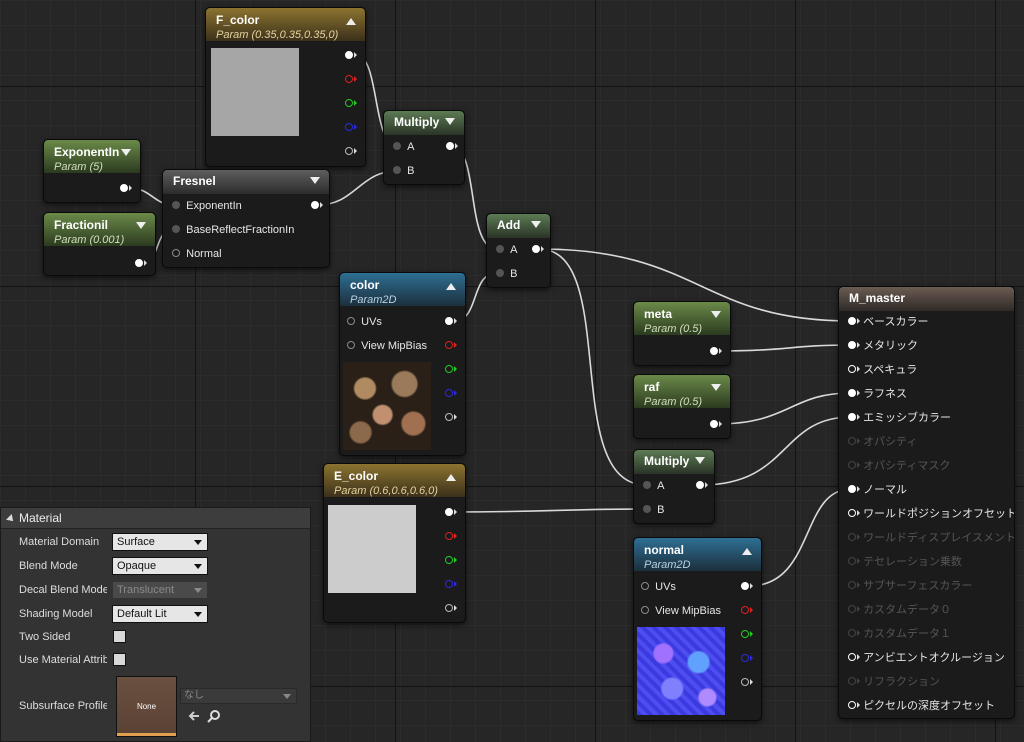 This screenshot has width=1024, height=742. What do you see at coordinates (674, 486) in the screenshot?
I see `node-multiply-2: Multiply A B` at bounding box center [674, 486].